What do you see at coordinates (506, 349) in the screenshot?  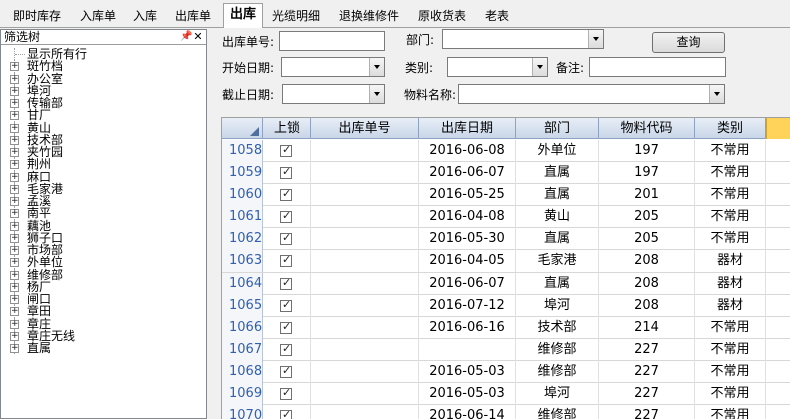 I see `table-row: 1067 维修部227不常用` at bounding box center [506, 349].